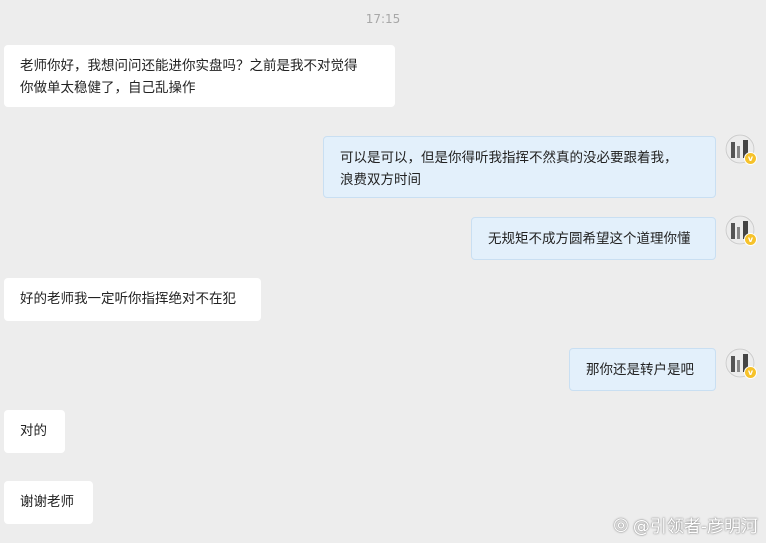  I want to click on message-line: 谢谢老师, so click(47, 502).